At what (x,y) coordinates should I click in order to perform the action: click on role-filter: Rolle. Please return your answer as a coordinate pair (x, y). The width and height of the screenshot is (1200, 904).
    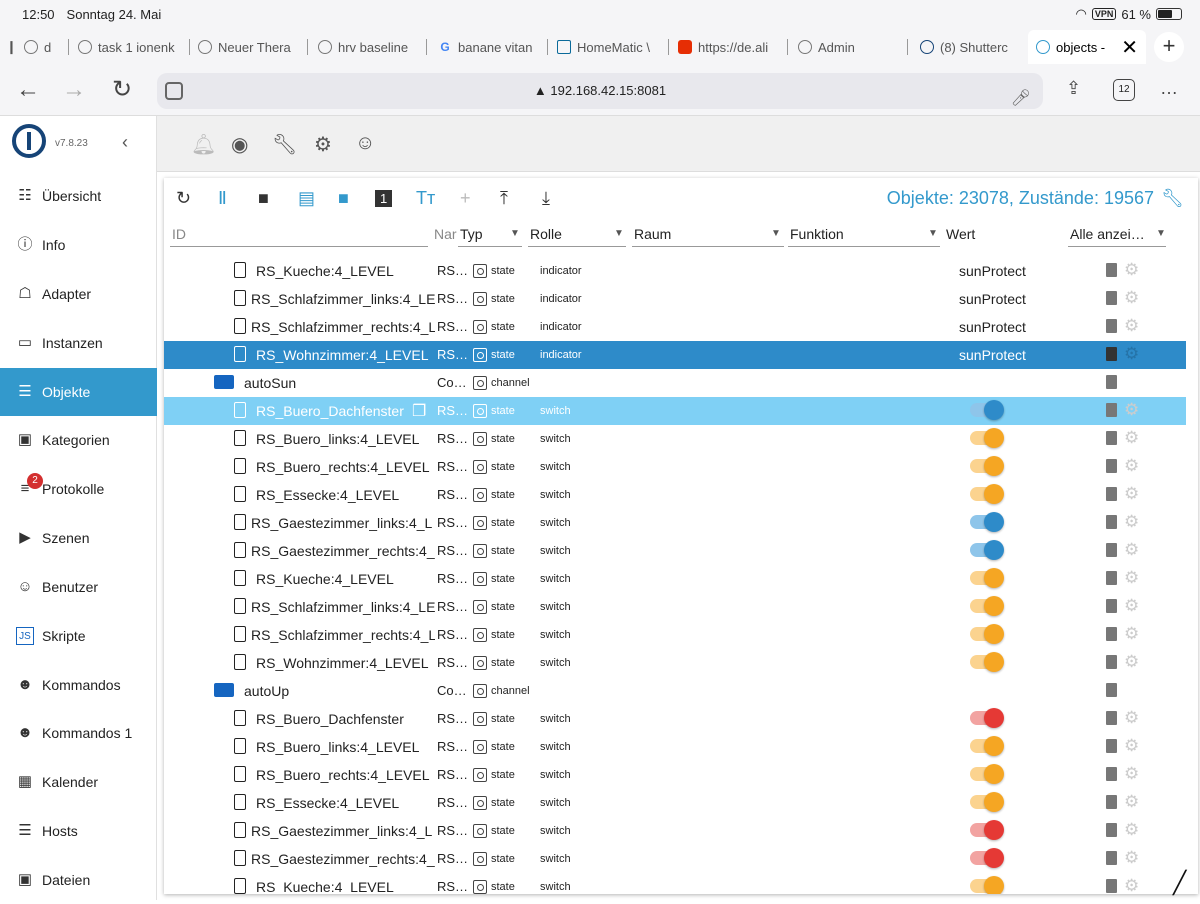
    Looking at the image, I should click on (546, 234).